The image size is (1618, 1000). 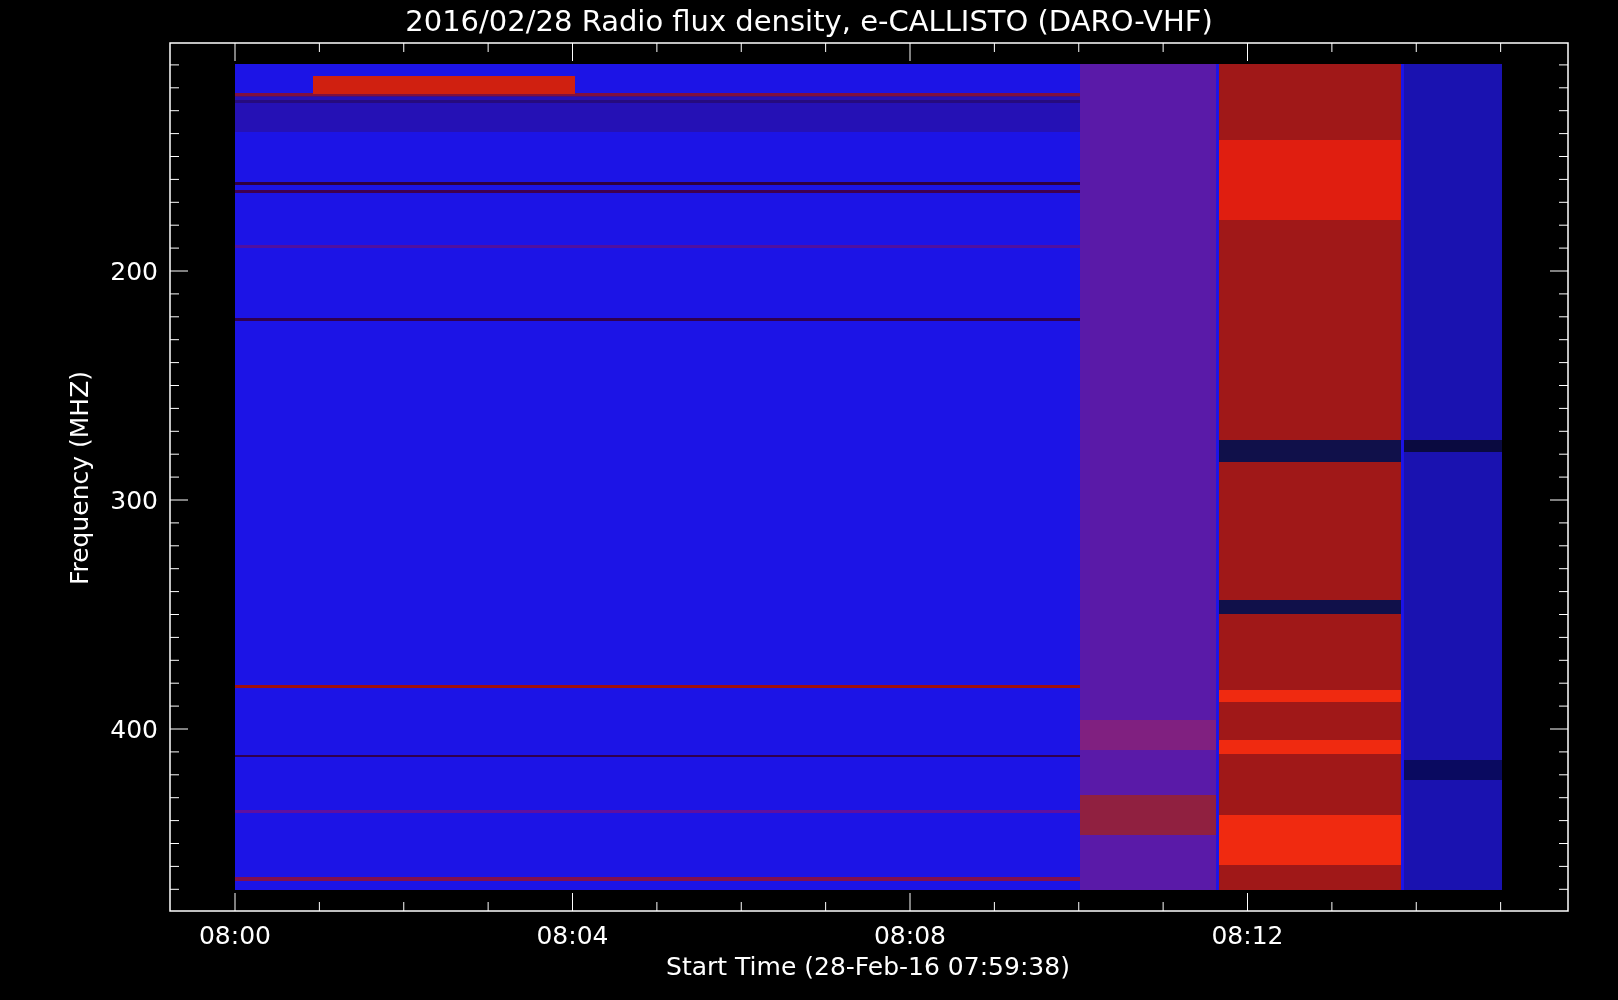 What do you see at coordinates (910, 935) in the screenshot?
I see `x-tick-label: 08:08` at bounding box center [910, 935].